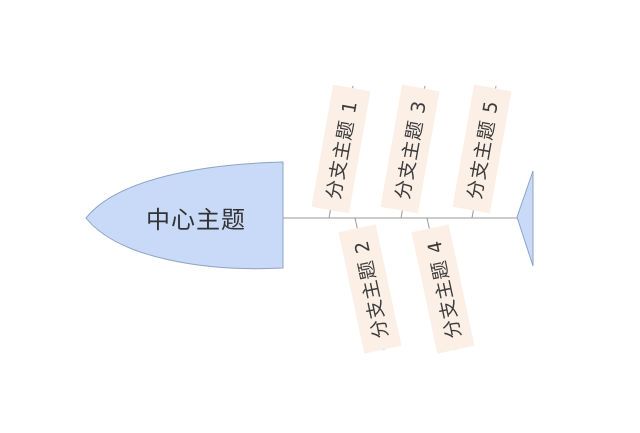 This screenshot has width=640, height=433. Describe the element at coordinates (196, 220) in the screenshot. I see `central-topic-label: 中心主题` at that location.